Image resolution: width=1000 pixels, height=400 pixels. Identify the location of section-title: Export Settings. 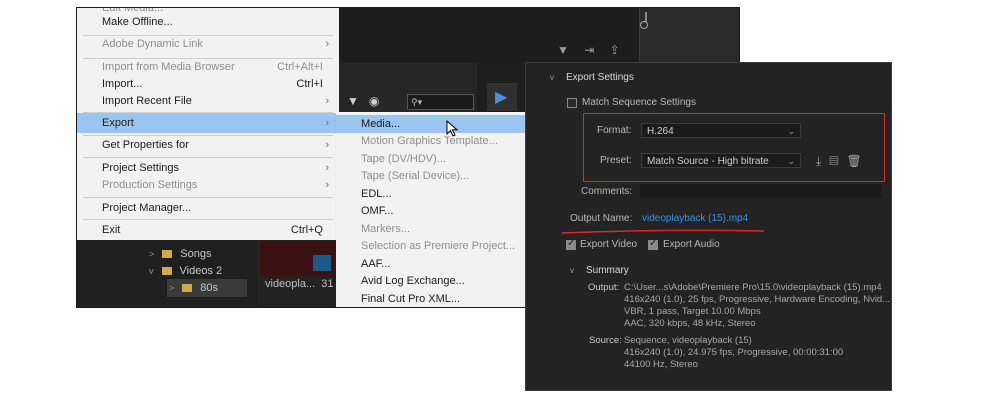
(600, 77).